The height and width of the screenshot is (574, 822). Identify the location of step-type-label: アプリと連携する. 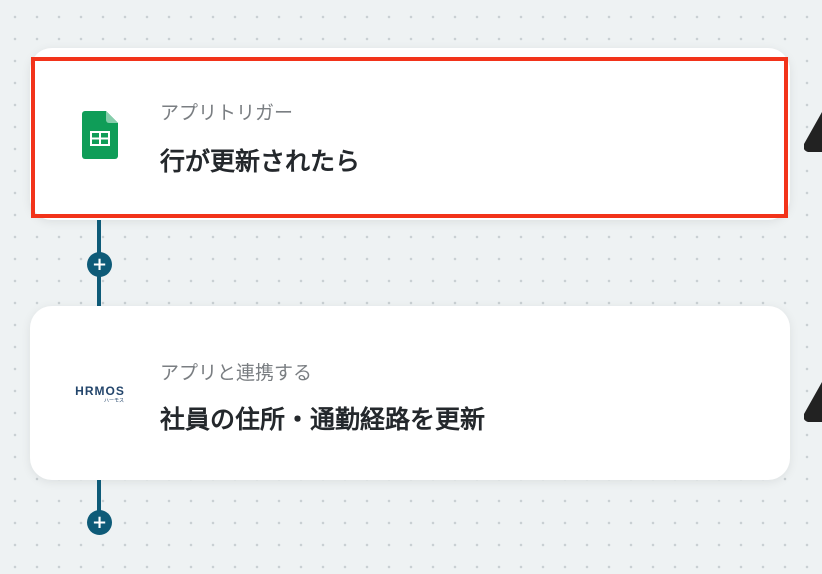
(236, 373).